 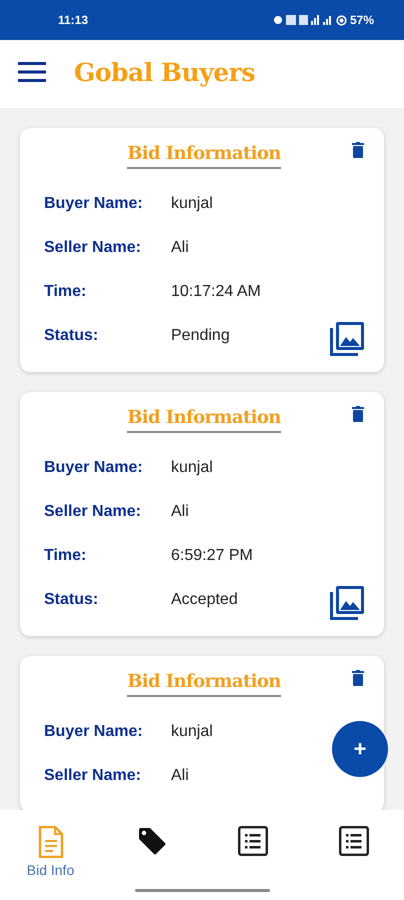 I want to click on nav-tab: Bid Info, so click(x=50, y=848).